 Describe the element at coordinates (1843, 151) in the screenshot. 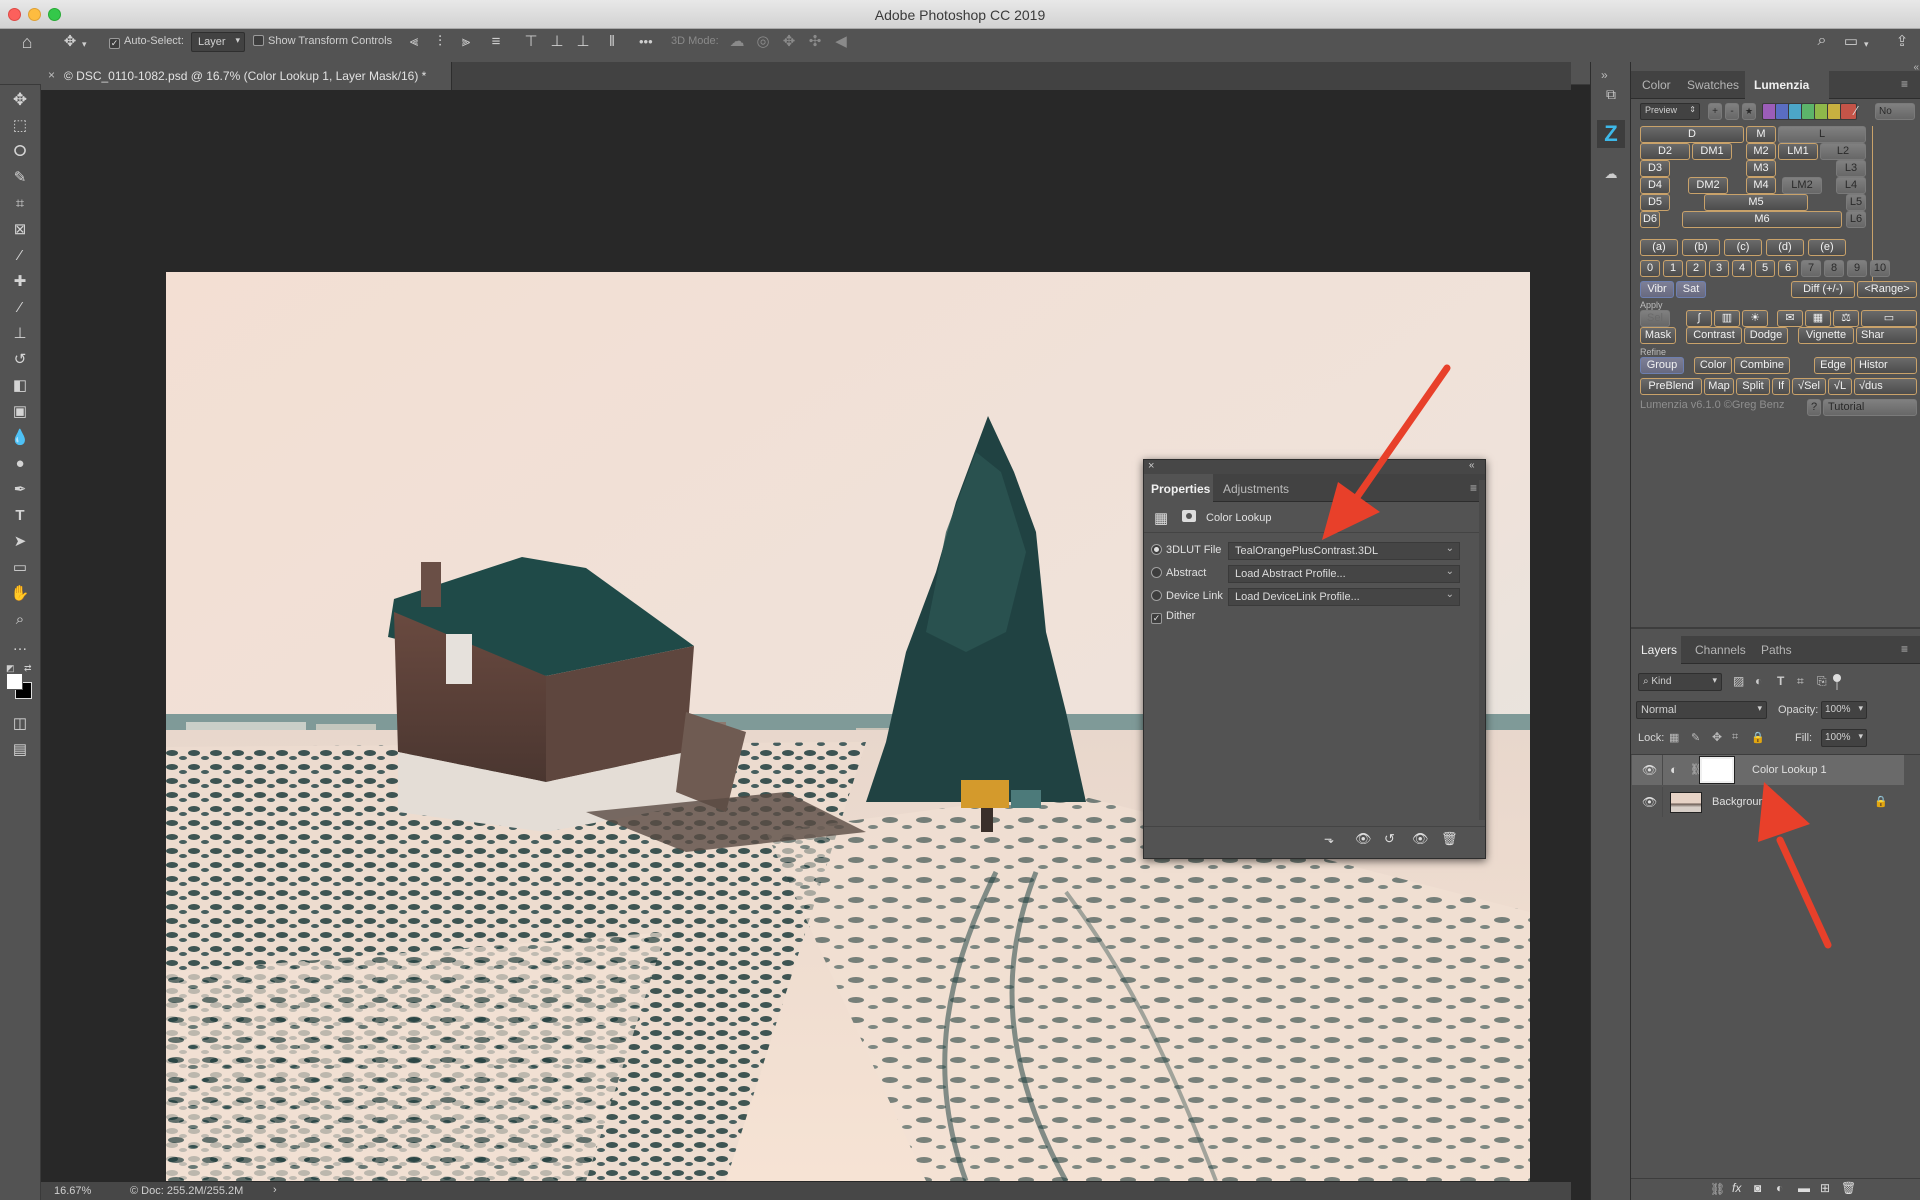

I see `zone-button-l2: L2` at that location.